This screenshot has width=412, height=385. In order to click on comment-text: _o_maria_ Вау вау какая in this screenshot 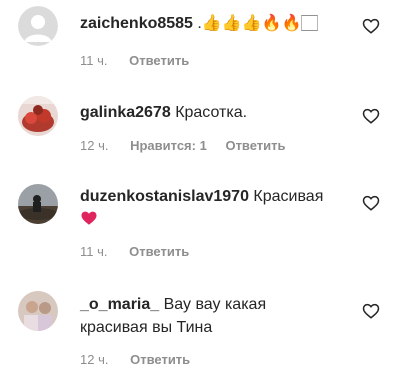, I will do `click(218, 304)`.